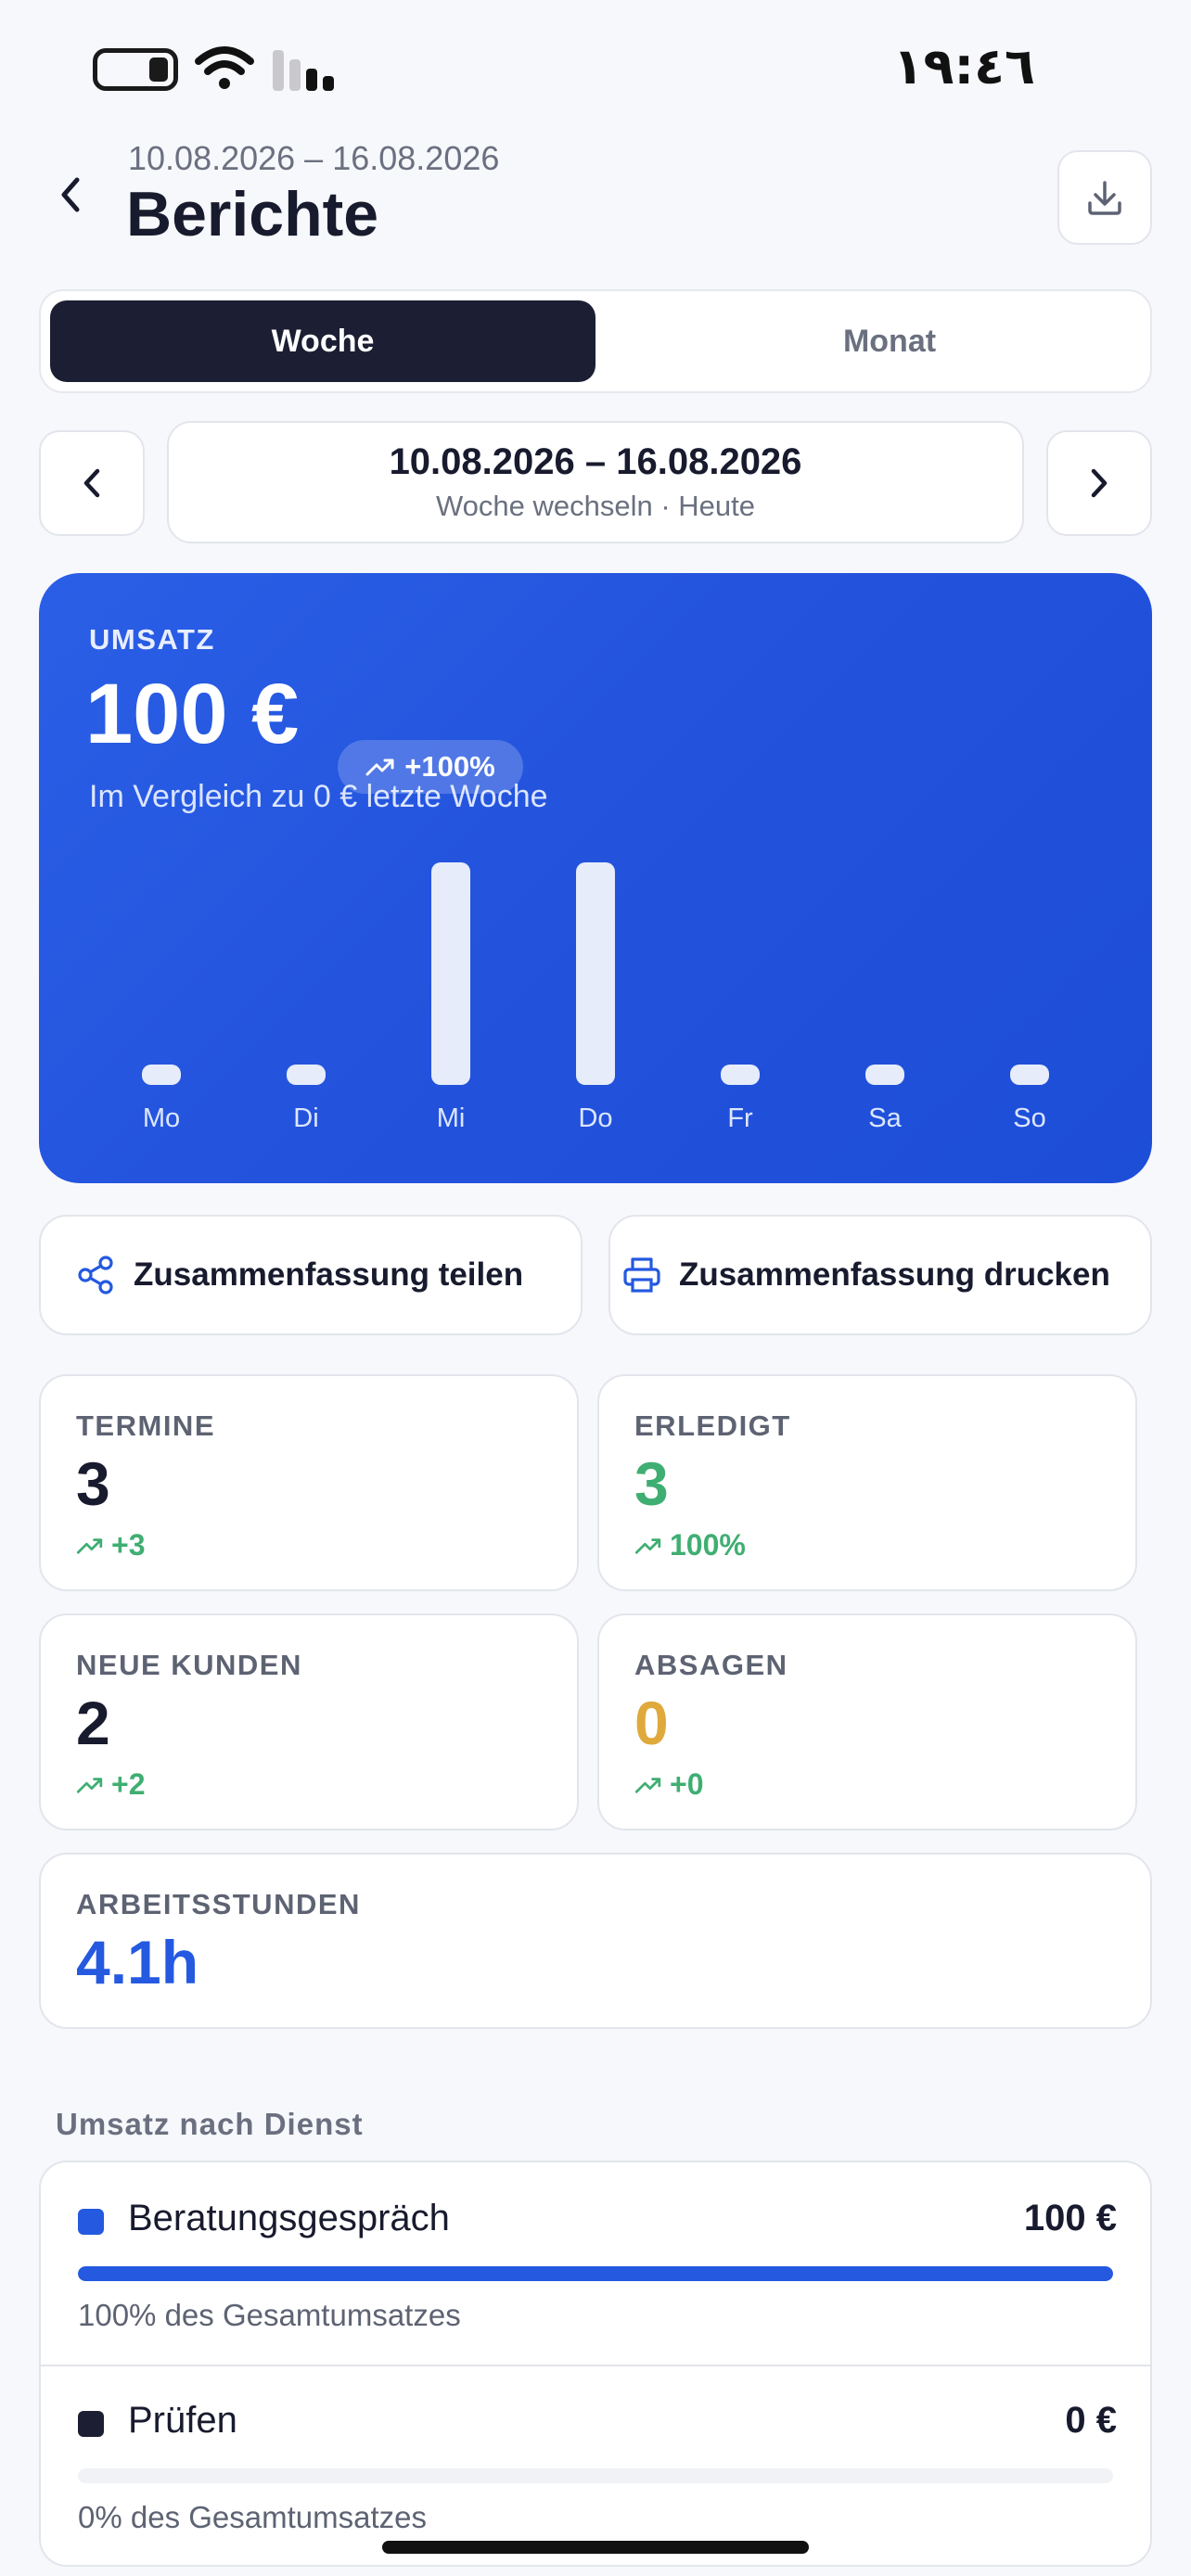  What do you see at coordinates (189, 1665) in the screenshot?
I see `stat-label: NEUE KUNDEN` at bounding box center [189, 1665].